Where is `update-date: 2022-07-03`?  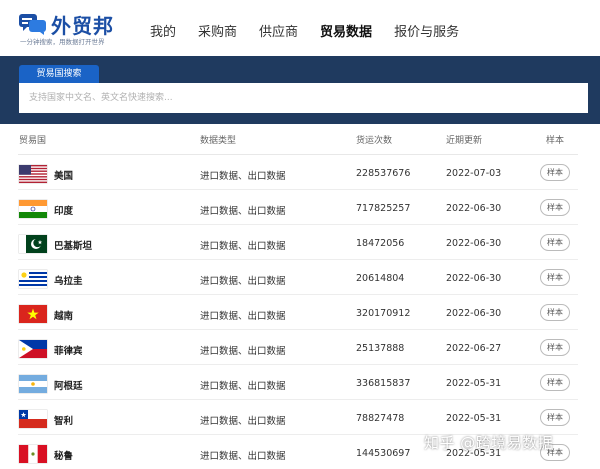 update-date: 2022-07-03 is located at coordinates (474, 173).